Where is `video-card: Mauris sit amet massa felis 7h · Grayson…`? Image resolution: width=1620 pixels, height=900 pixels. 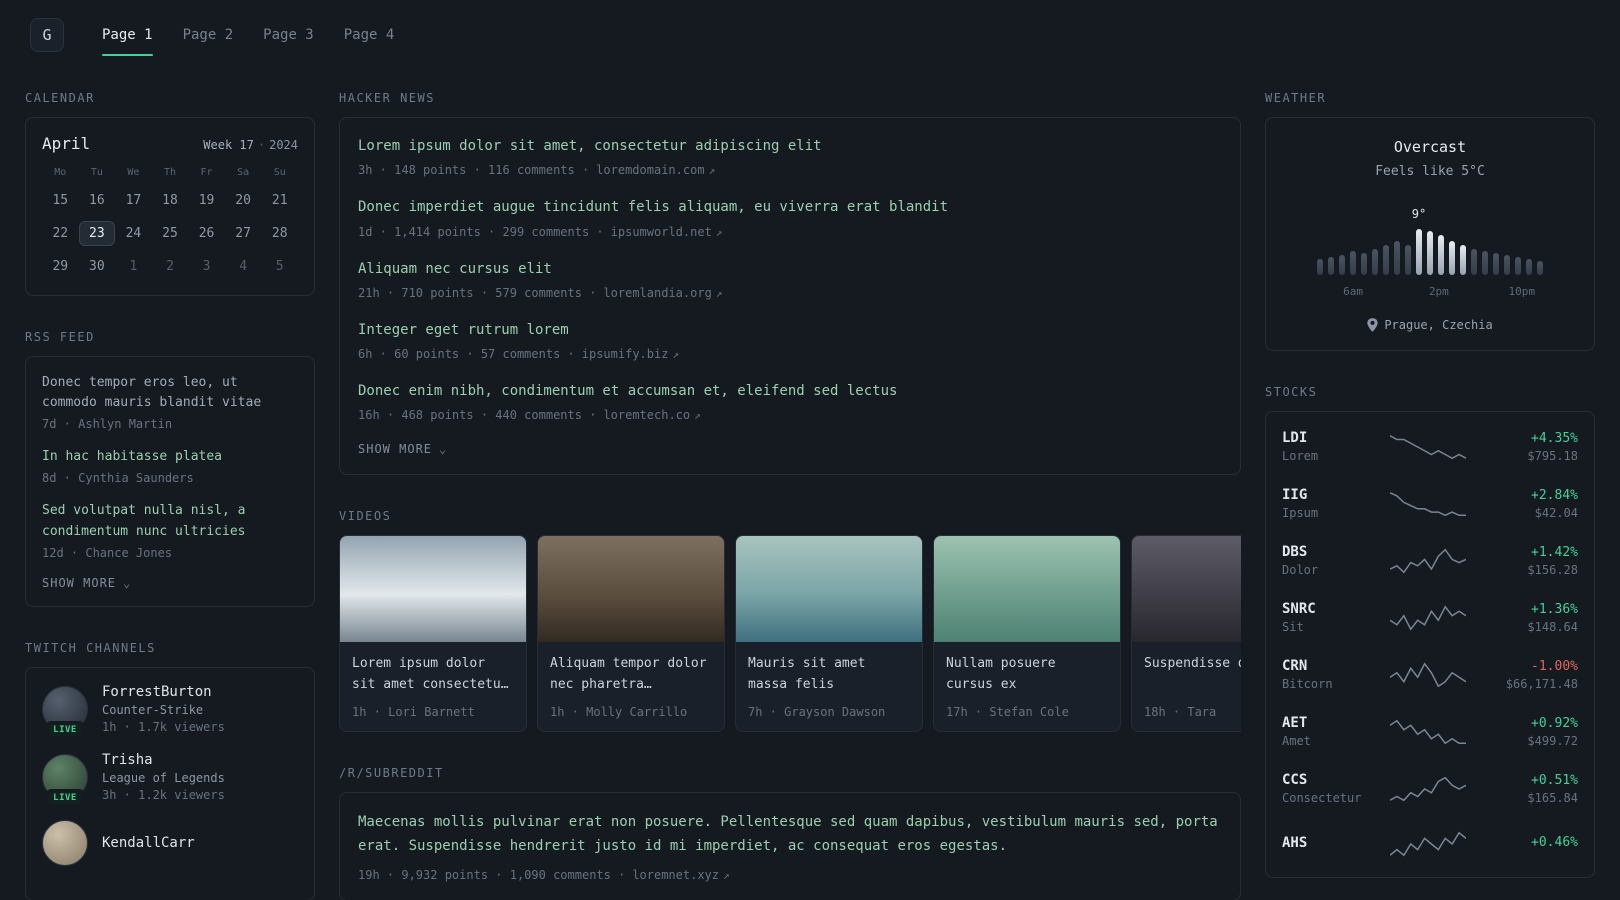 video-card: Mauris sit amet massa felis 7h · Grayson… is located at coordinates (829, 634).